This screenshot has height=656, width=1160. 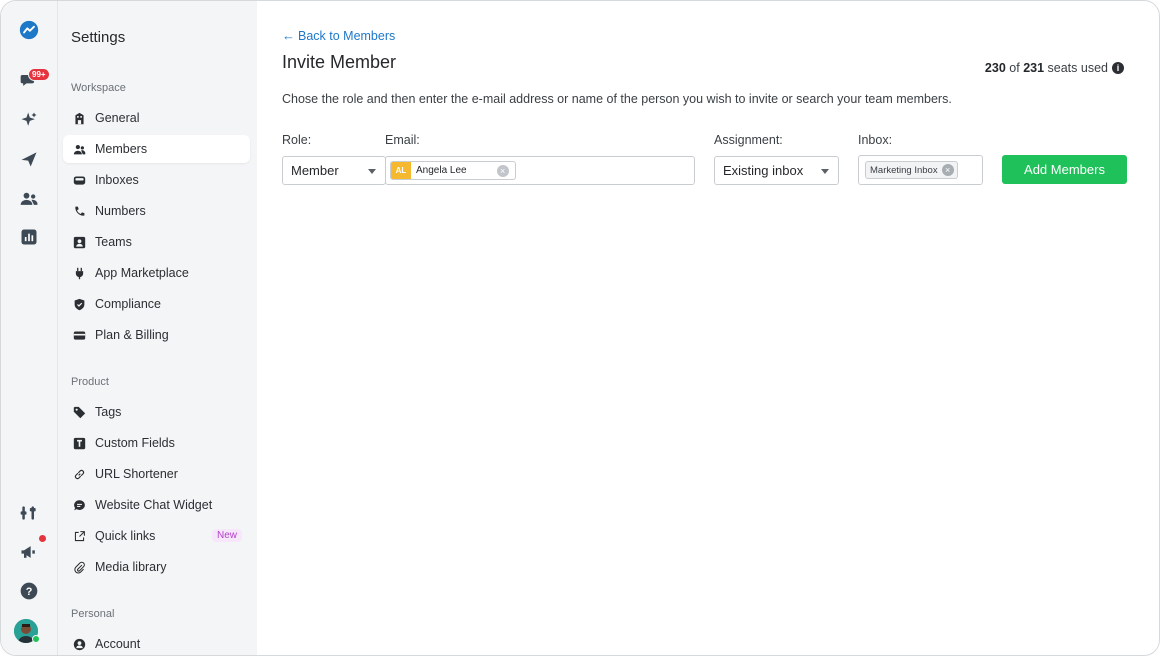 What do you see at coordinates (315, 170) in the screenshot?
I see `role-select-value: Member` at bounding box center [315, 170].